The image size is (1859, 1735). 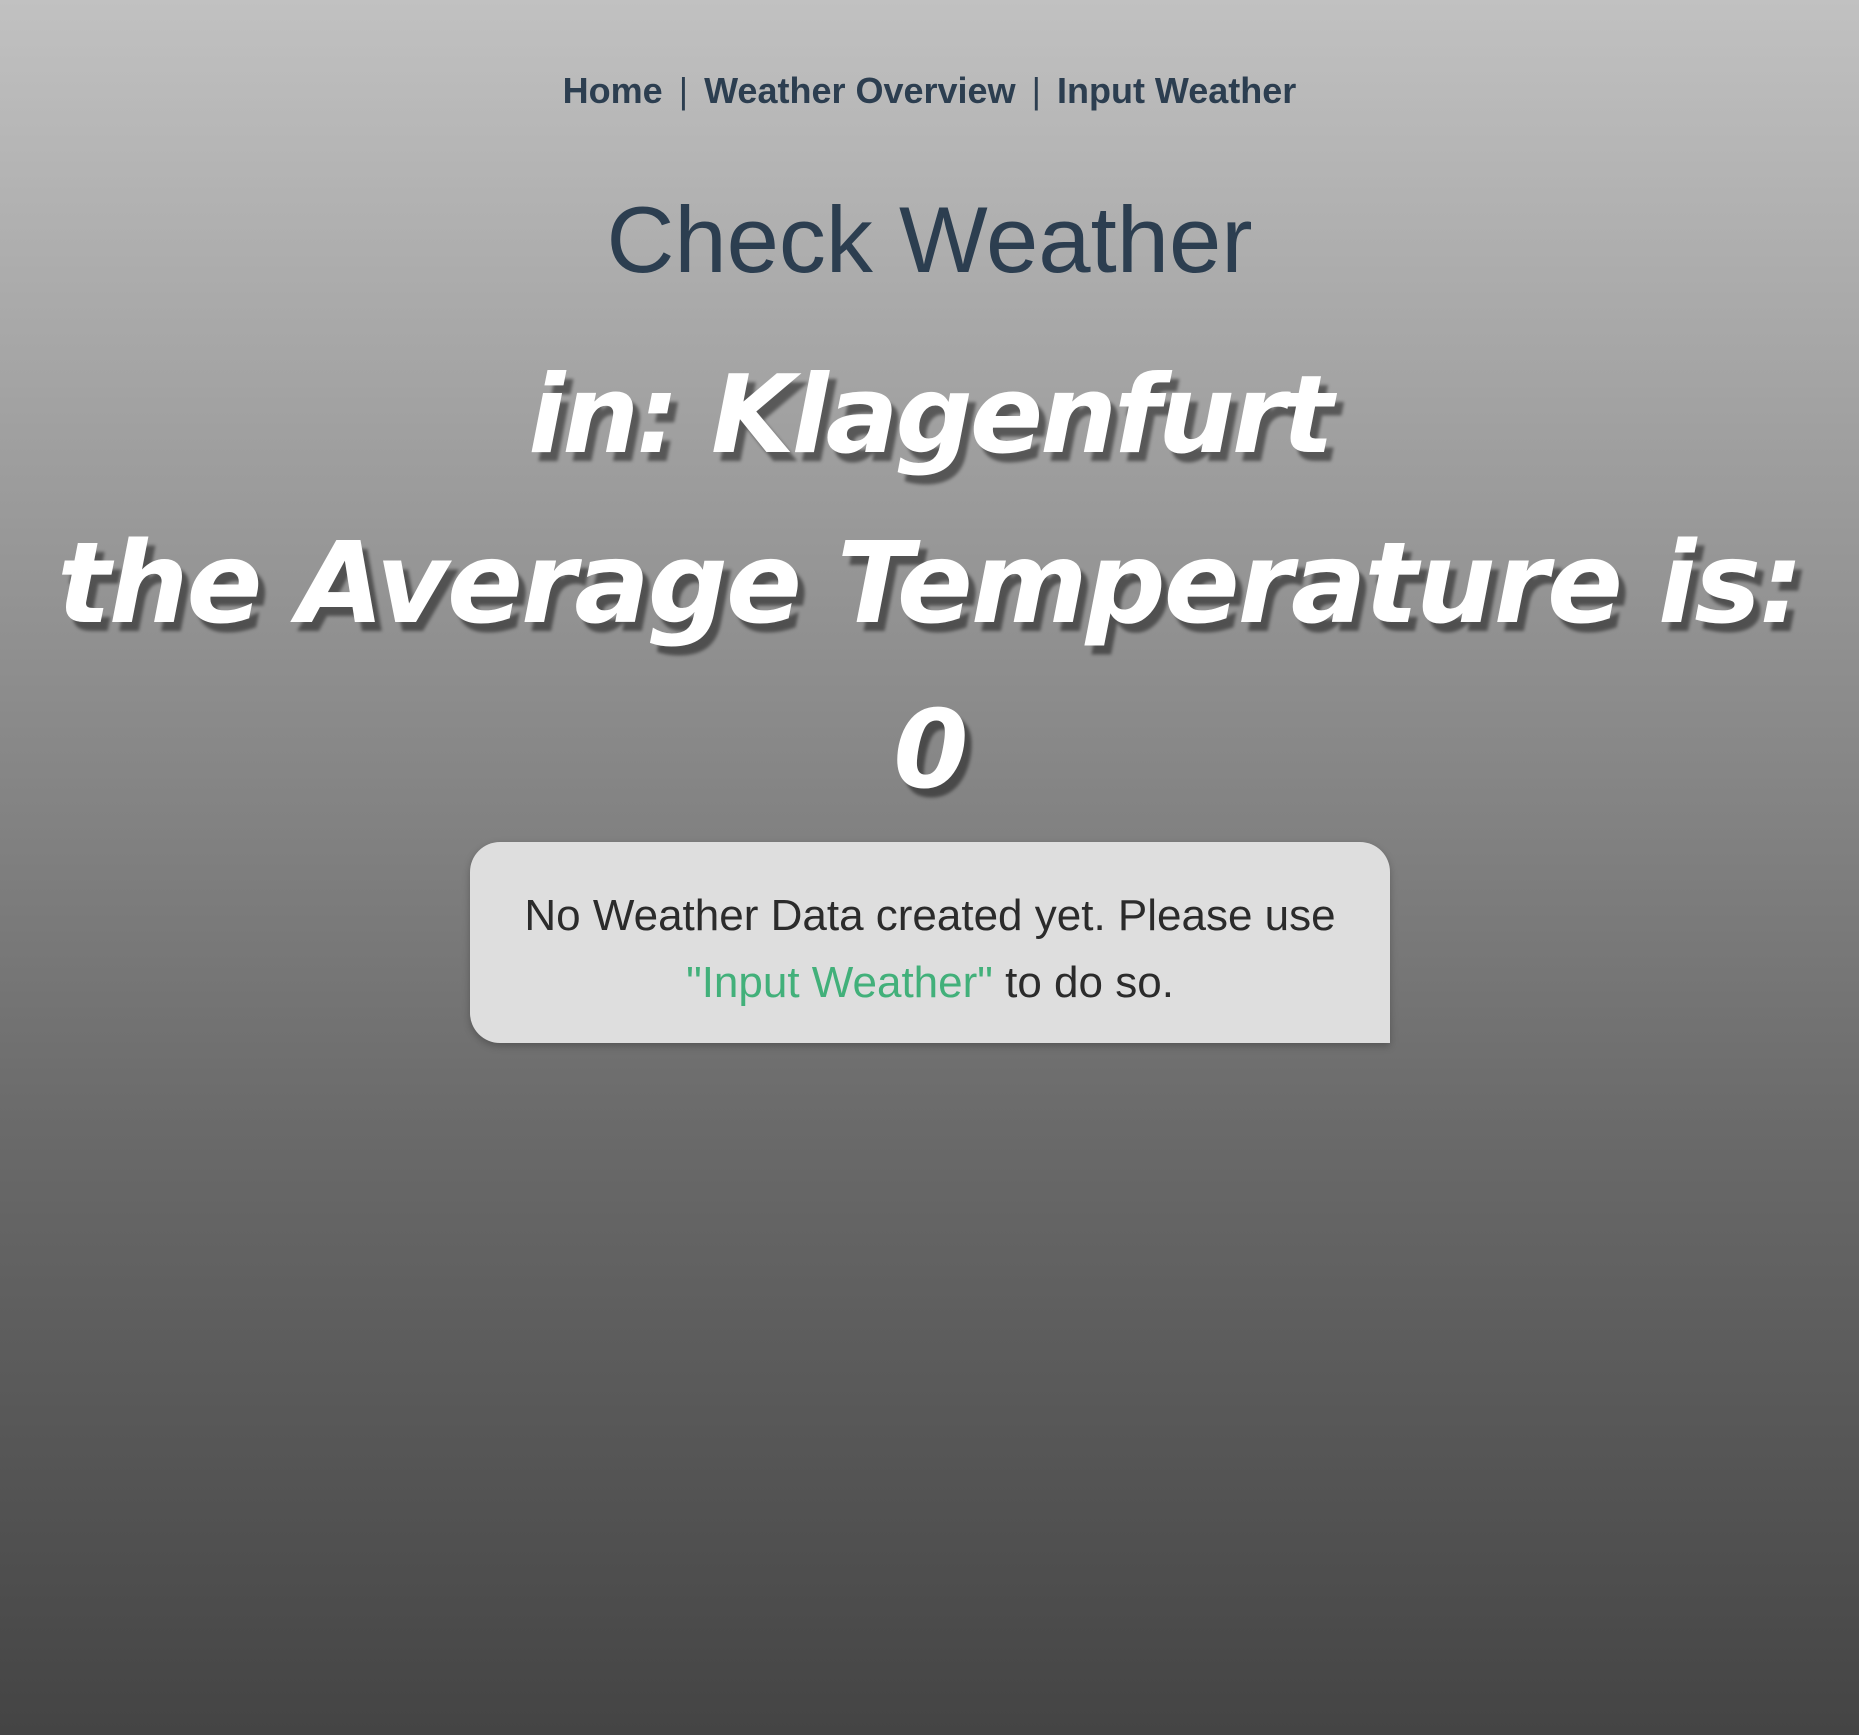 I want to click on nav-link-home: Home, so click(x=613, y=90).